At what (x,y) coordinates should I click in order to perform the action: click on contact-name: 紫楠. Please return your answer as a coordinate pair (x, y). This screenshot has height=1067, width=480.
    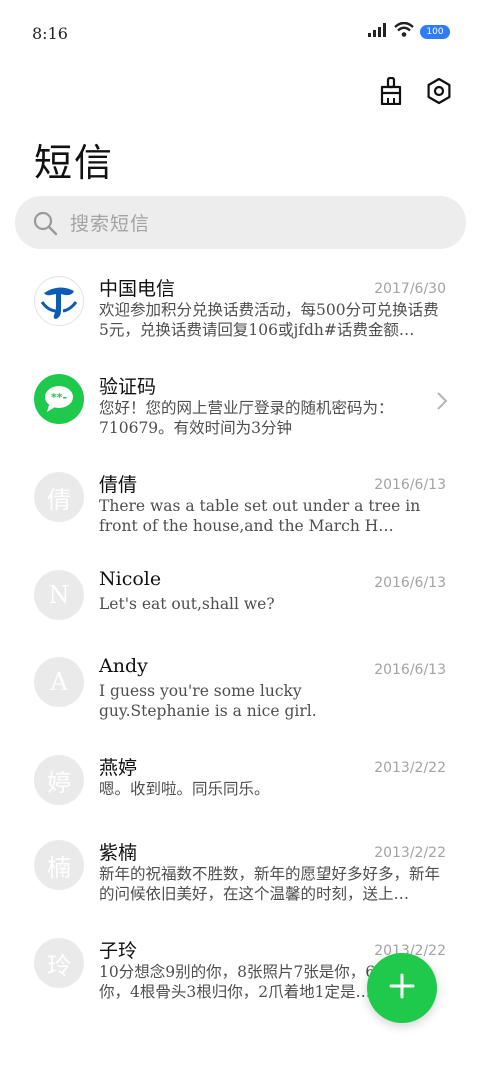
    Looking at the image, I should click on (118, 853).